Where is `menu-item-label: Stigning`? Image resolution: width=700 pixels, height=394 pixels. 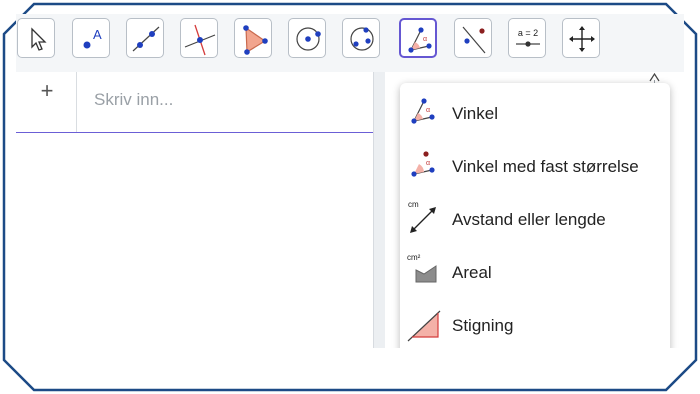 menu-item-label: Stigning is located at coordinates (483, 325).